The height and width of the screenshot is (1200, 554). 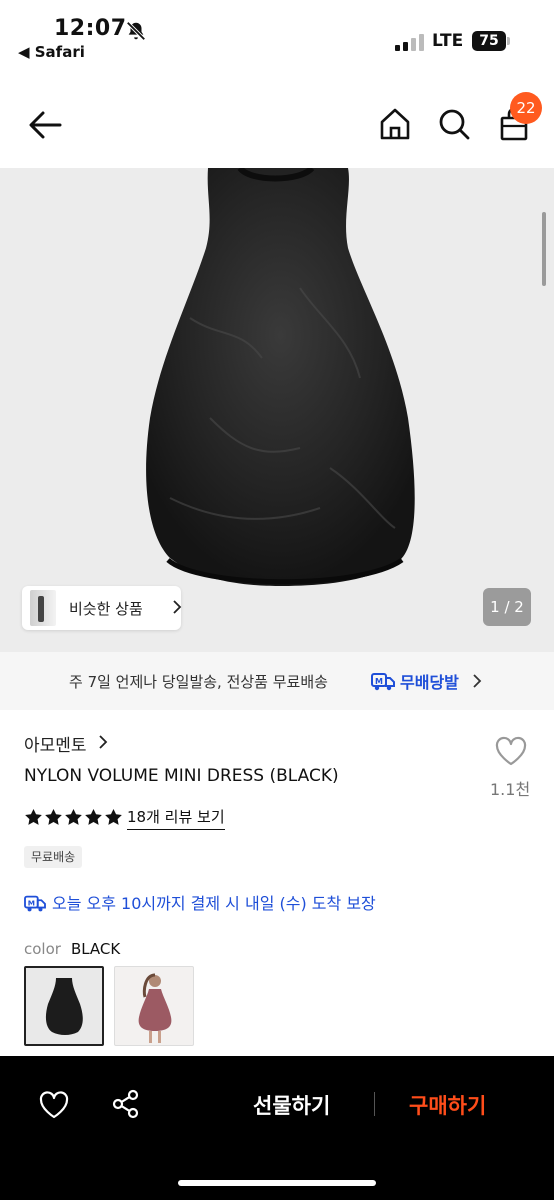 I want to click on product-title: NYLON VOLUME MINI DRESS (BLACK), so click(x=181, y=776).